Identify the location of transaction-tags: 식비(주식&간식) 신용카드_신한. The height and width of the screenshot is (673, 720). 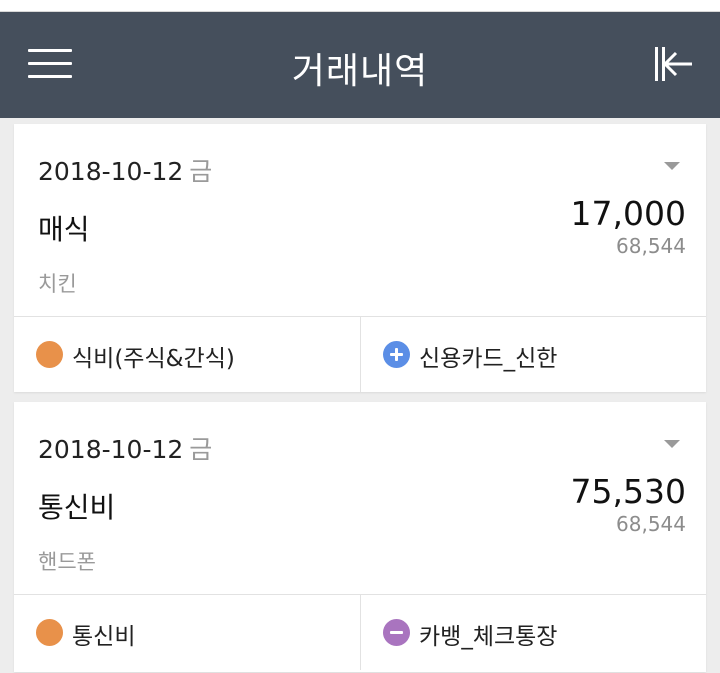
(360, 354).